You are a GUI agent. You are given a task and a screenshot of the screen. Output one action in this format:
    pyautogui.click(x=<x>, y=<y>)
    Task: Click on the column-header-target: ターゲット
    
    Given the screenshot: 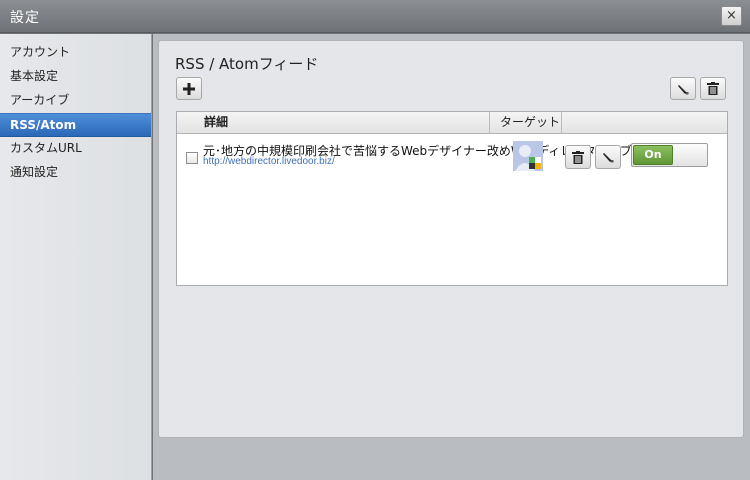 What is the action you would take?
    pyautogui.click(x=525, y=122)
    